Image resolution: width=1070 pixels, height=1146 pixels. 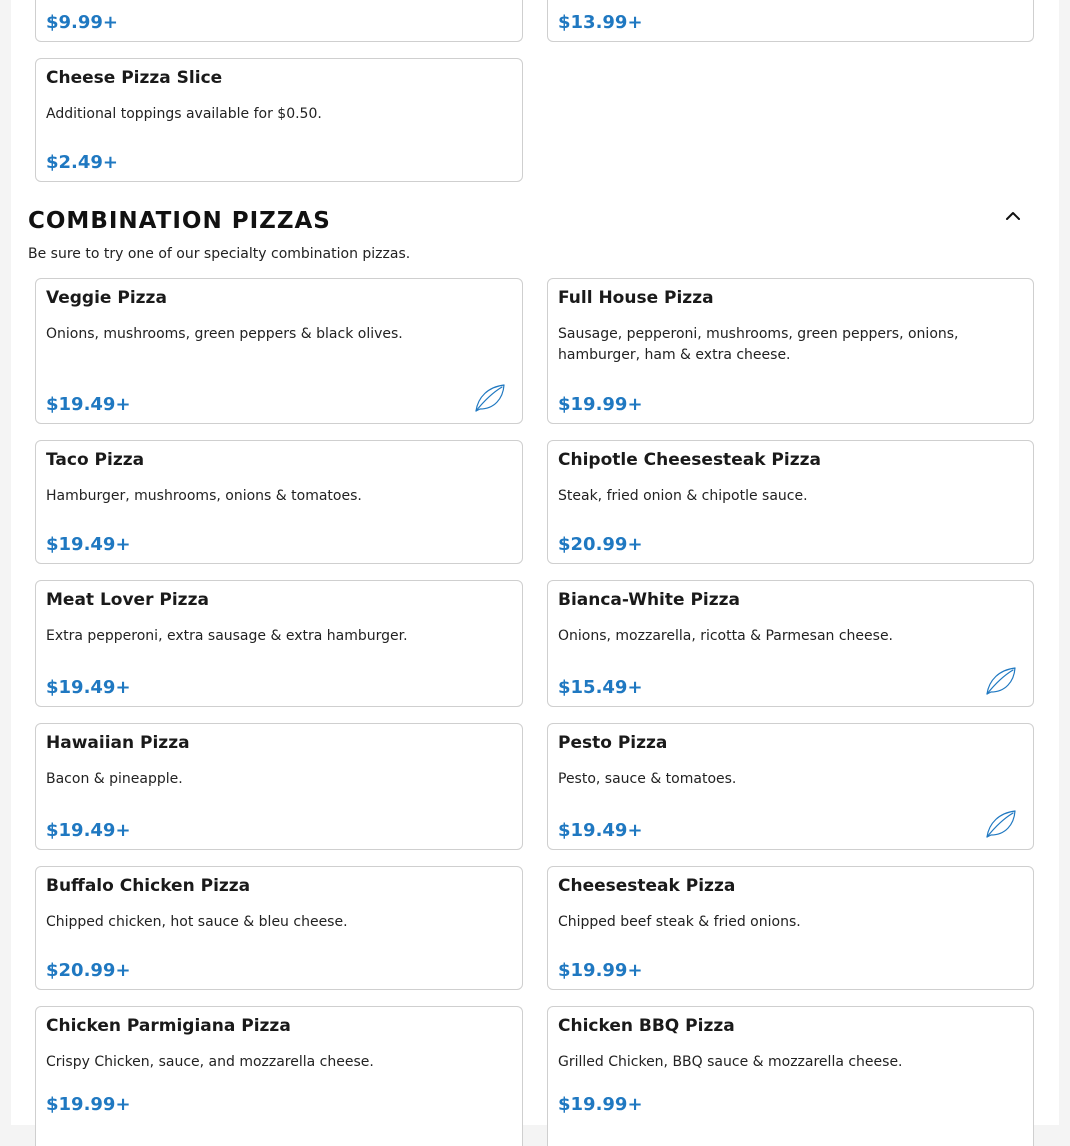 What do you see at coordinates (647, 779) in the screenshot?
I see `item-description: Pesto, sauce & tomatoes.` at bounding box center [647, 779].